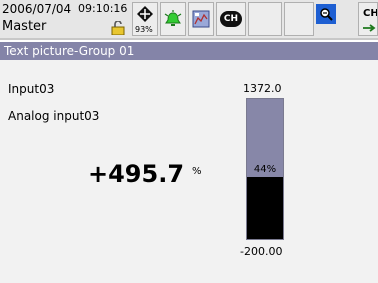  Describe the element at coordinates (265, 208) in the screenshot. I see `bar-graph-fill` at that location.